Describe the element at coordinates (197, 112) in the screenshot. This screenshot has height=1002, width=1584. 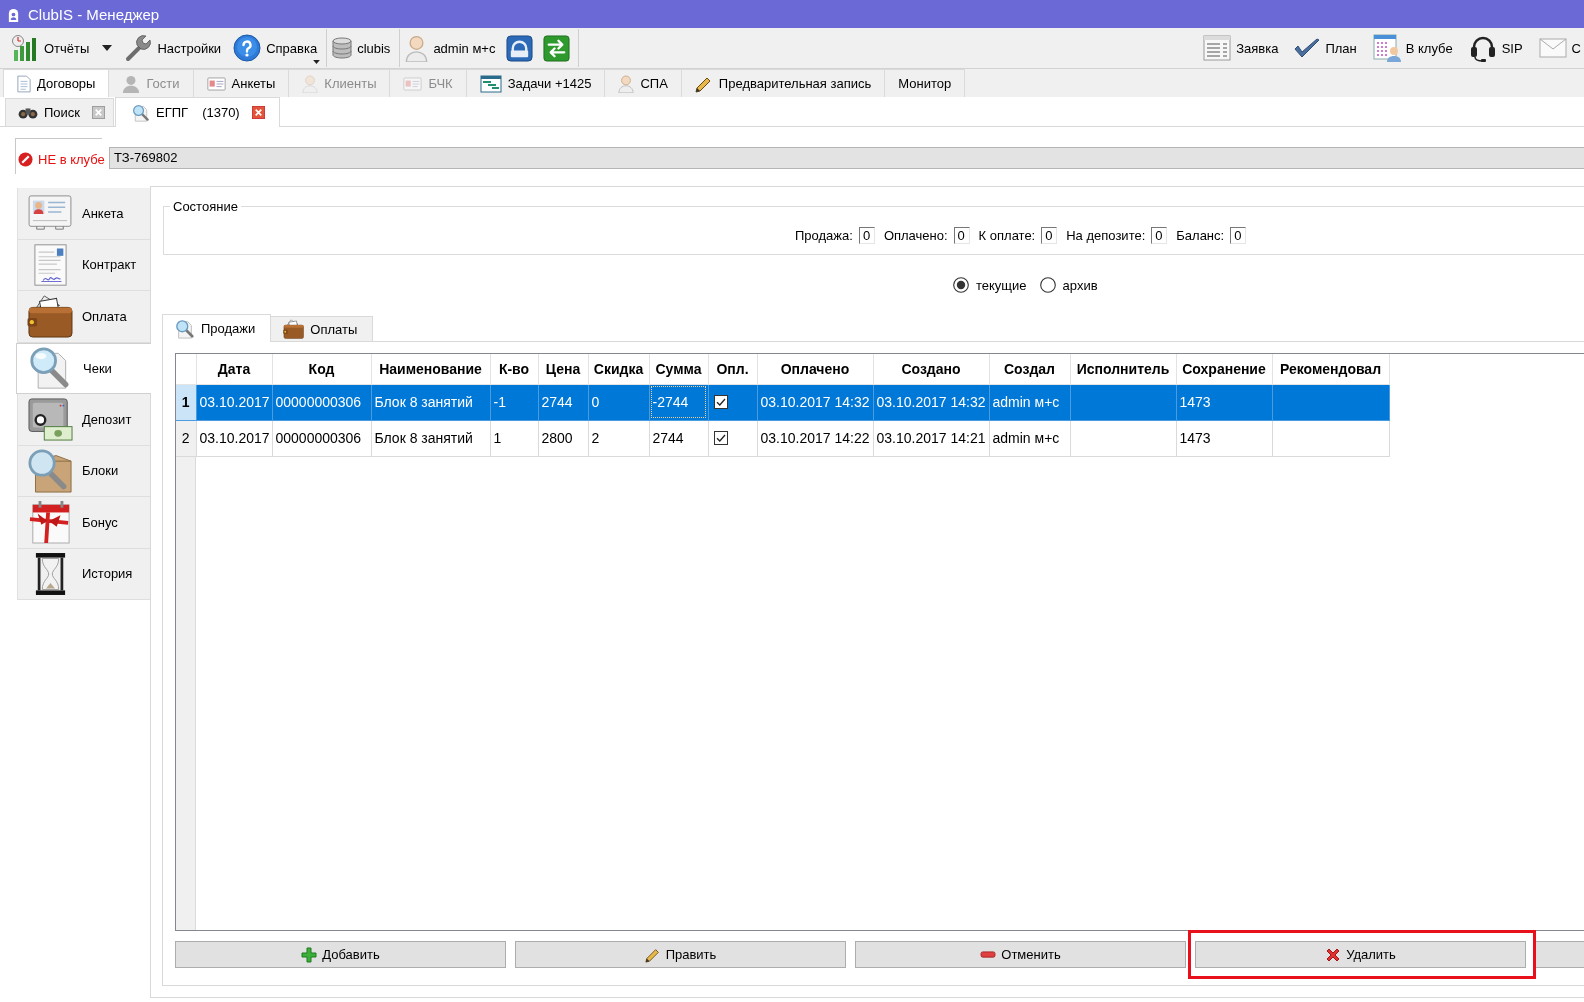
I see `tab: ЕГПГ (1370)` at that location.